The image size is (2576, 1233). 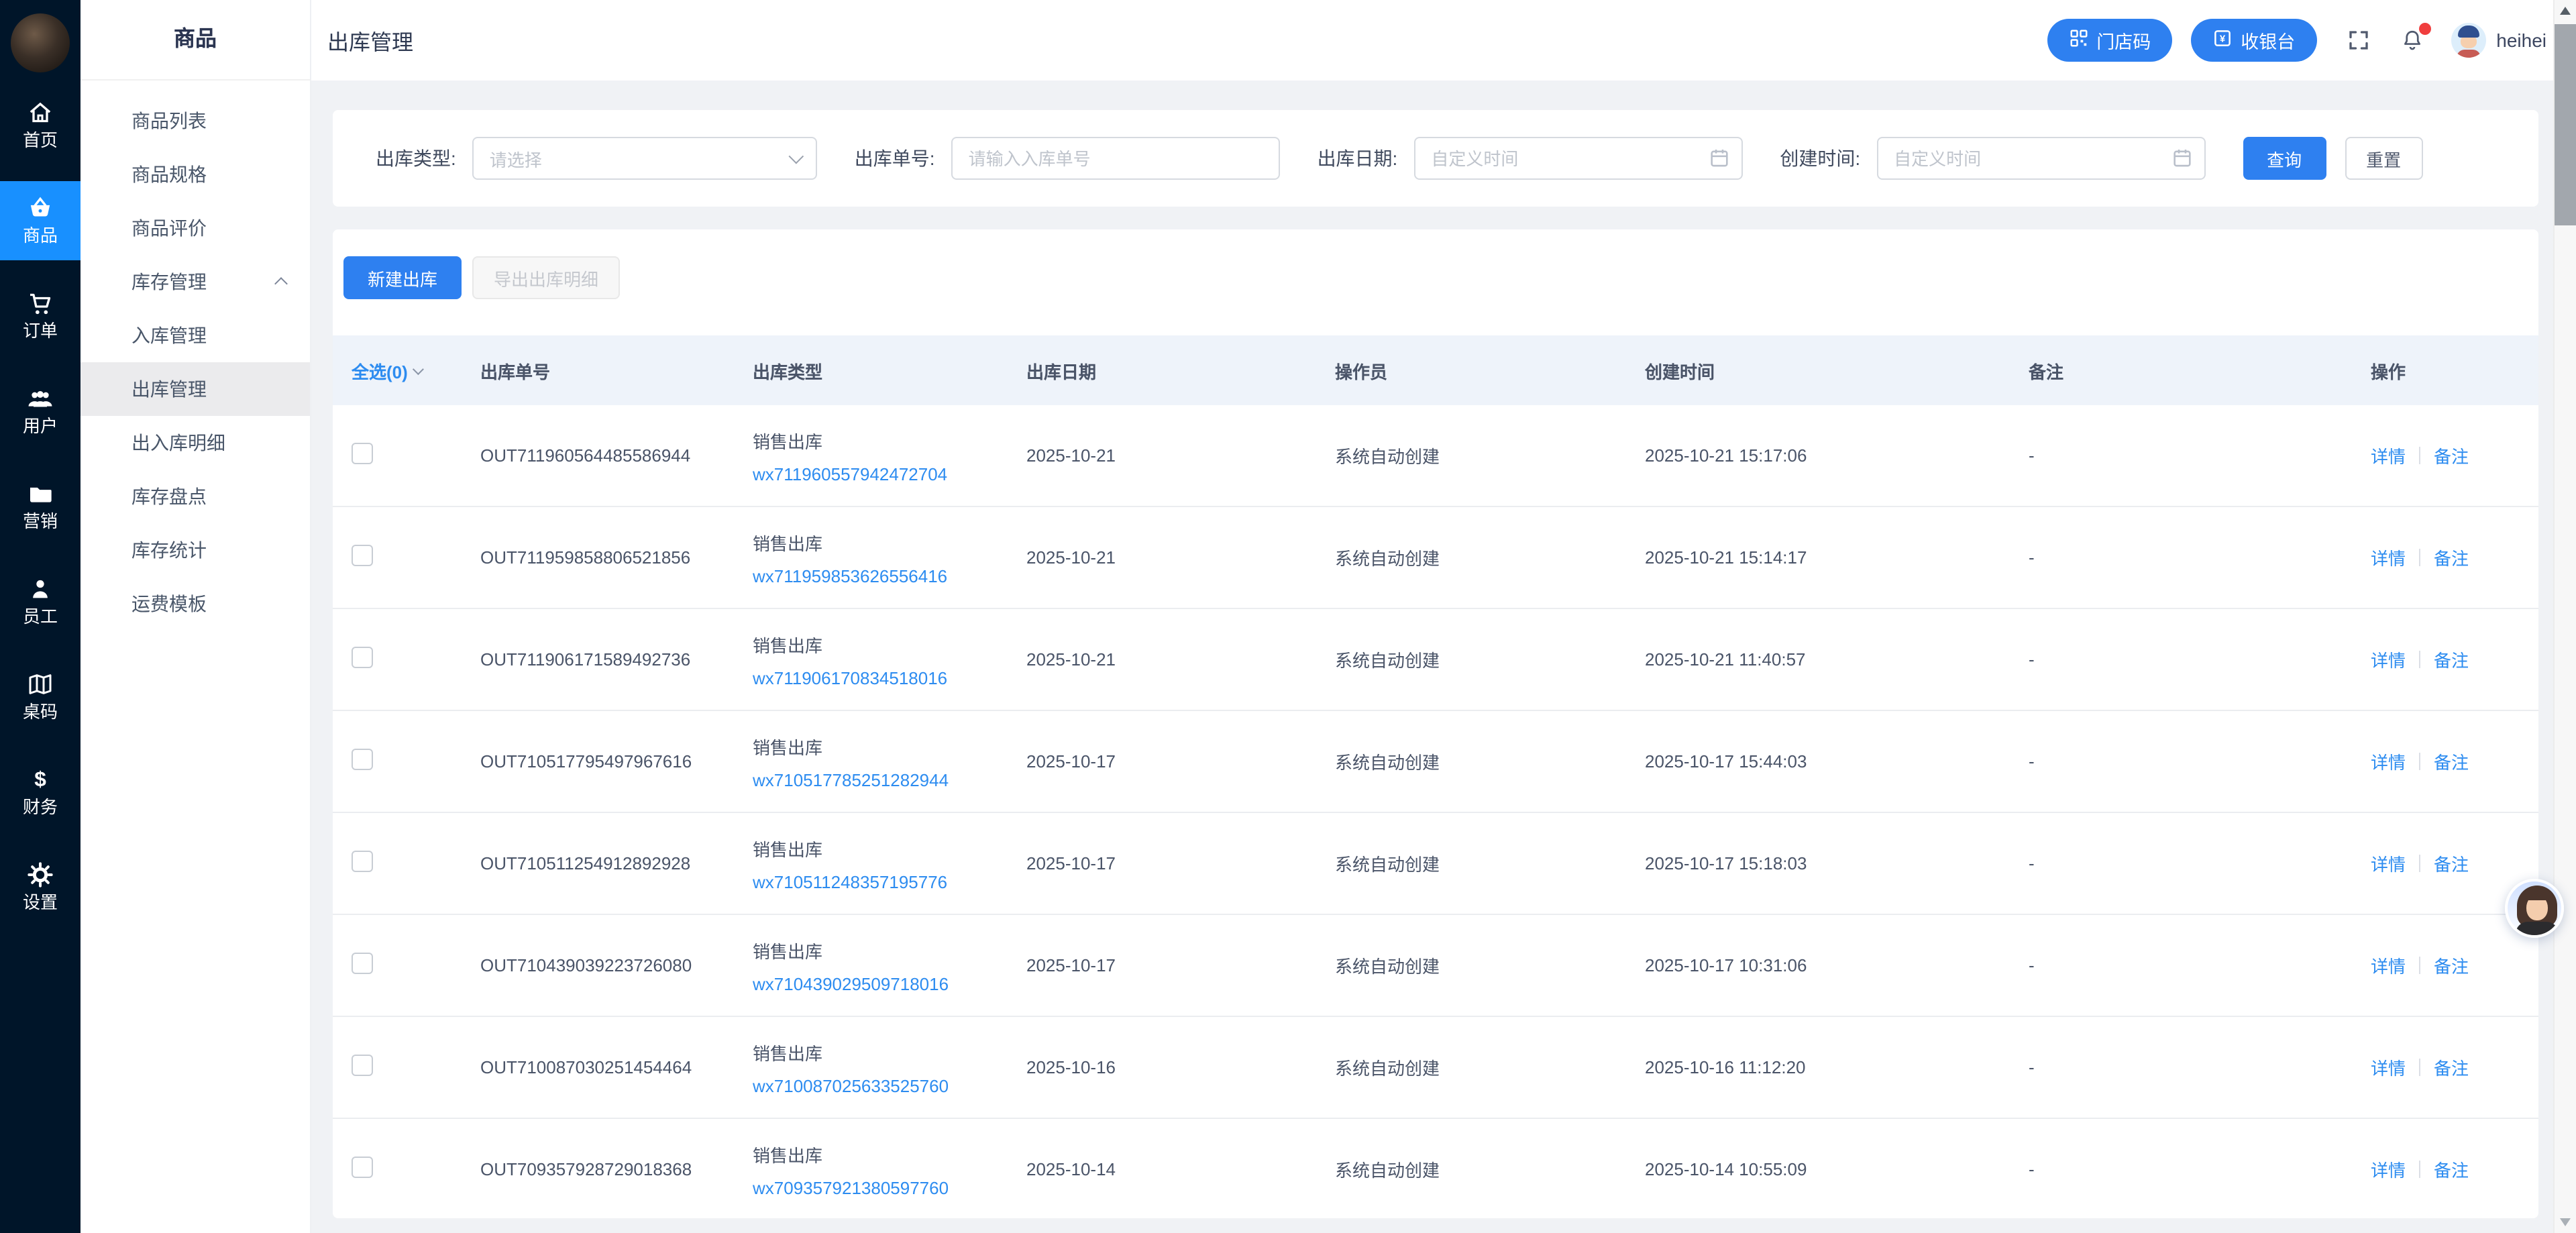 What do you see at coordinates (850, 474) in the screenshot?
I see `source-order-link: wx711960557942472704` at bounding box center [850, 474].